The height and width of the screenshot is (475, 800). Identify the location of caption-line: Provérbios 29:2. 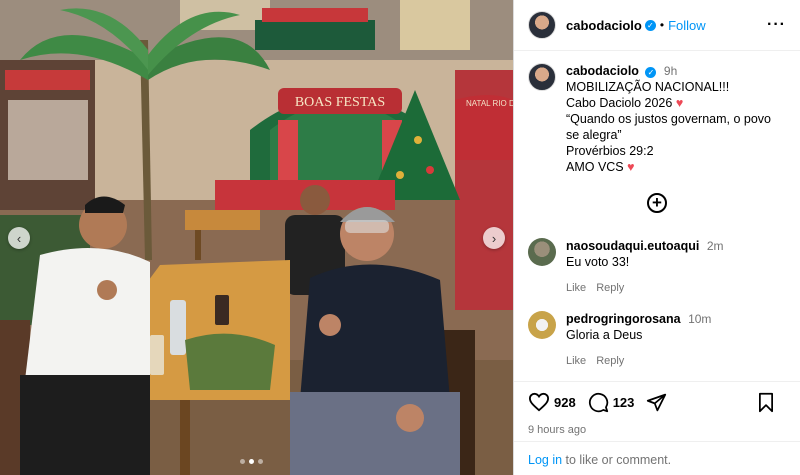
(610, 151).